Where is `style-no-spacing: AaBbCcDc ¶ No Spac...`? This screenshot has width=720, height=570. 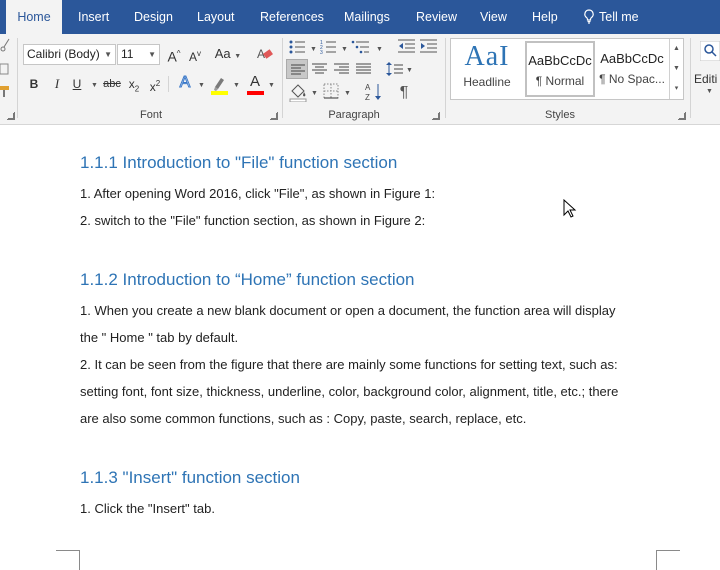 style-no-spacing: AaBbCcDc ¶ No Spac... is located at coordinates (632, 69).